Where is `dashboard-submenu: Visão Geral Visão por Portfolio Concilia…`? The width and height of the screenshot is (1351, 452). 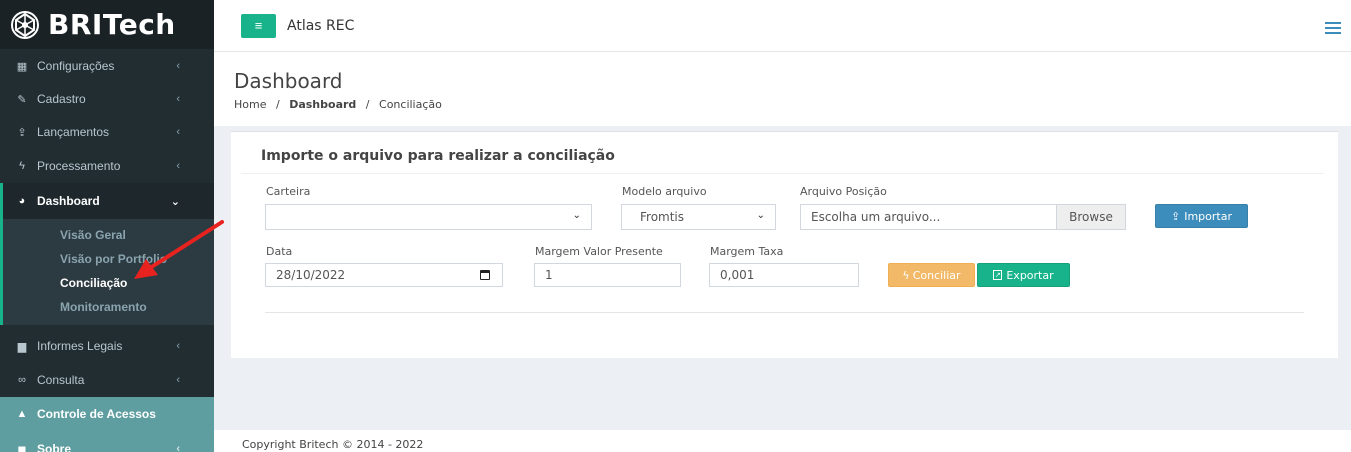 dashboard-submenu: Visão Geral Visão por Portfolio Concilia… is located at coordinates (107, 272).